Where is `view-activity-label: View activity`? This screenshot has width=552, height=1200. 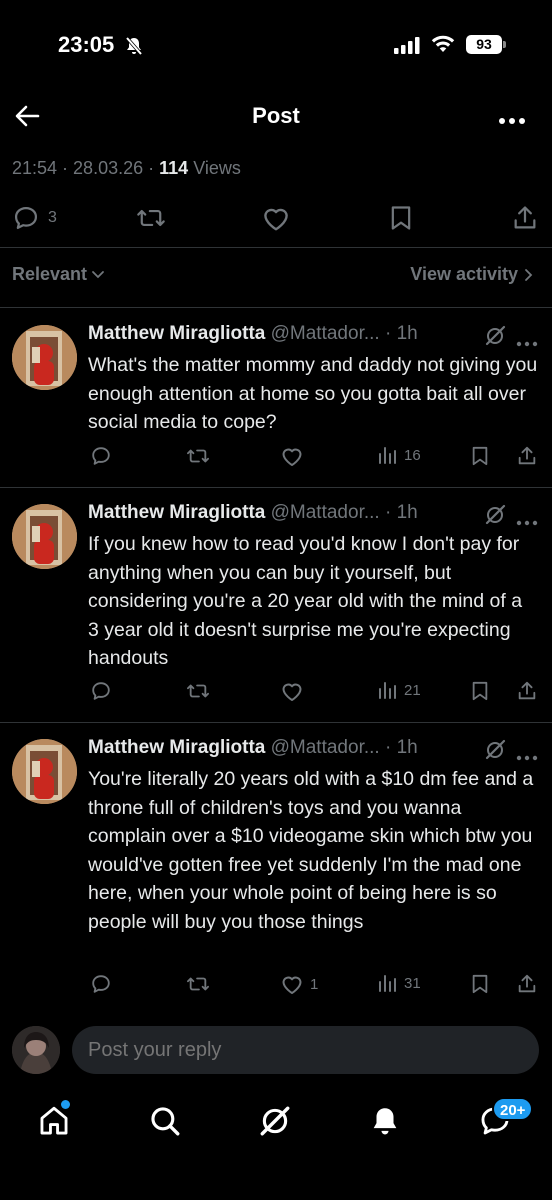
view-activity-label: View activity is located at coordinates (464, 274).